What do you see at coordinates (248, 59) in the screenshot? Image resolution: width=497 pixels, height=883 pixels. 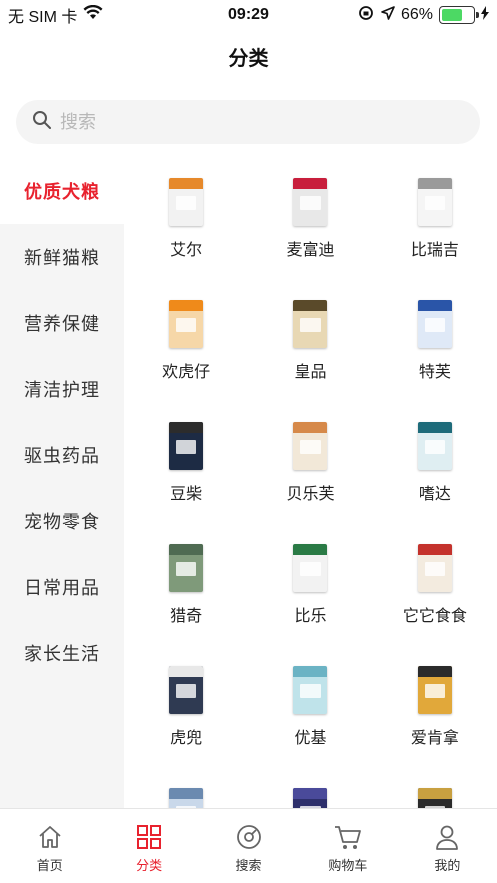 I see `page-title: 分类` at bounding box center [248, 59].